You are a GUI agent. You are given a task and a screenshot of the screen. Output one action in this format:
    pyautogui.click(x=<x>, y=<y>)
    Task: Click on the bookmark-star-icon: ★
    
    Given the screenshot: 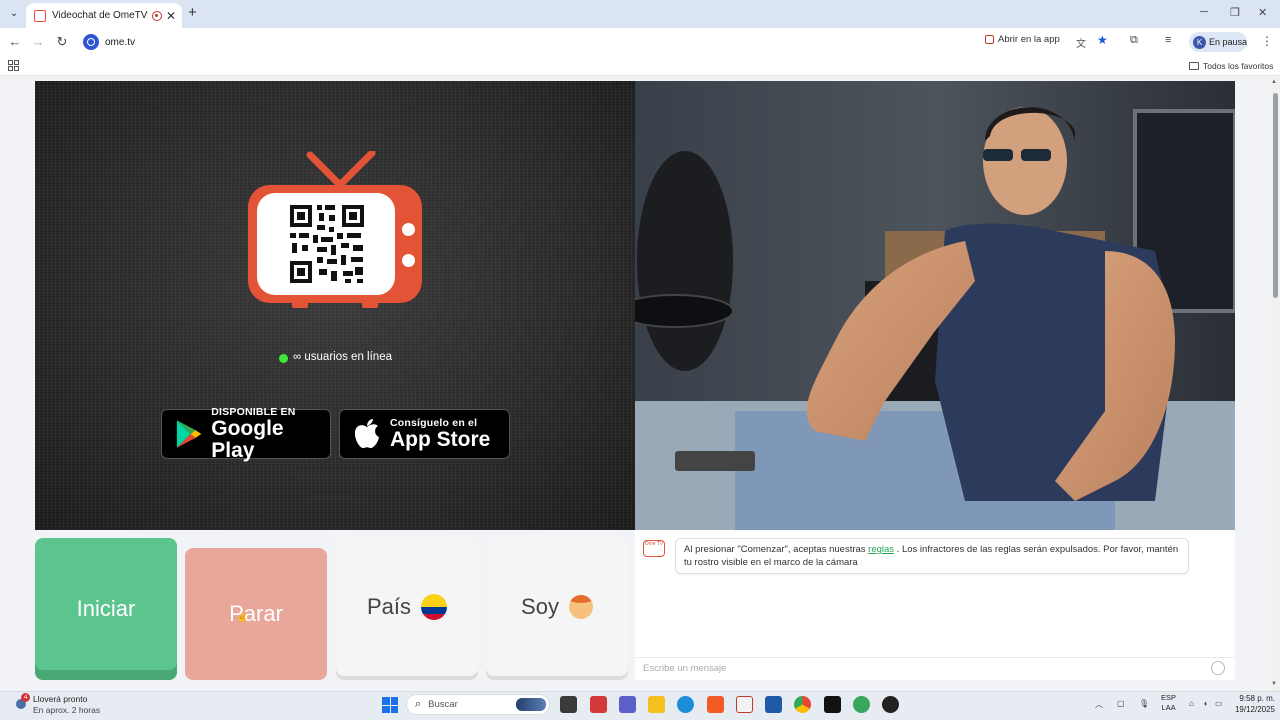 What is the action you would take?
    pyautogui.click(x=1102, y=40)
    